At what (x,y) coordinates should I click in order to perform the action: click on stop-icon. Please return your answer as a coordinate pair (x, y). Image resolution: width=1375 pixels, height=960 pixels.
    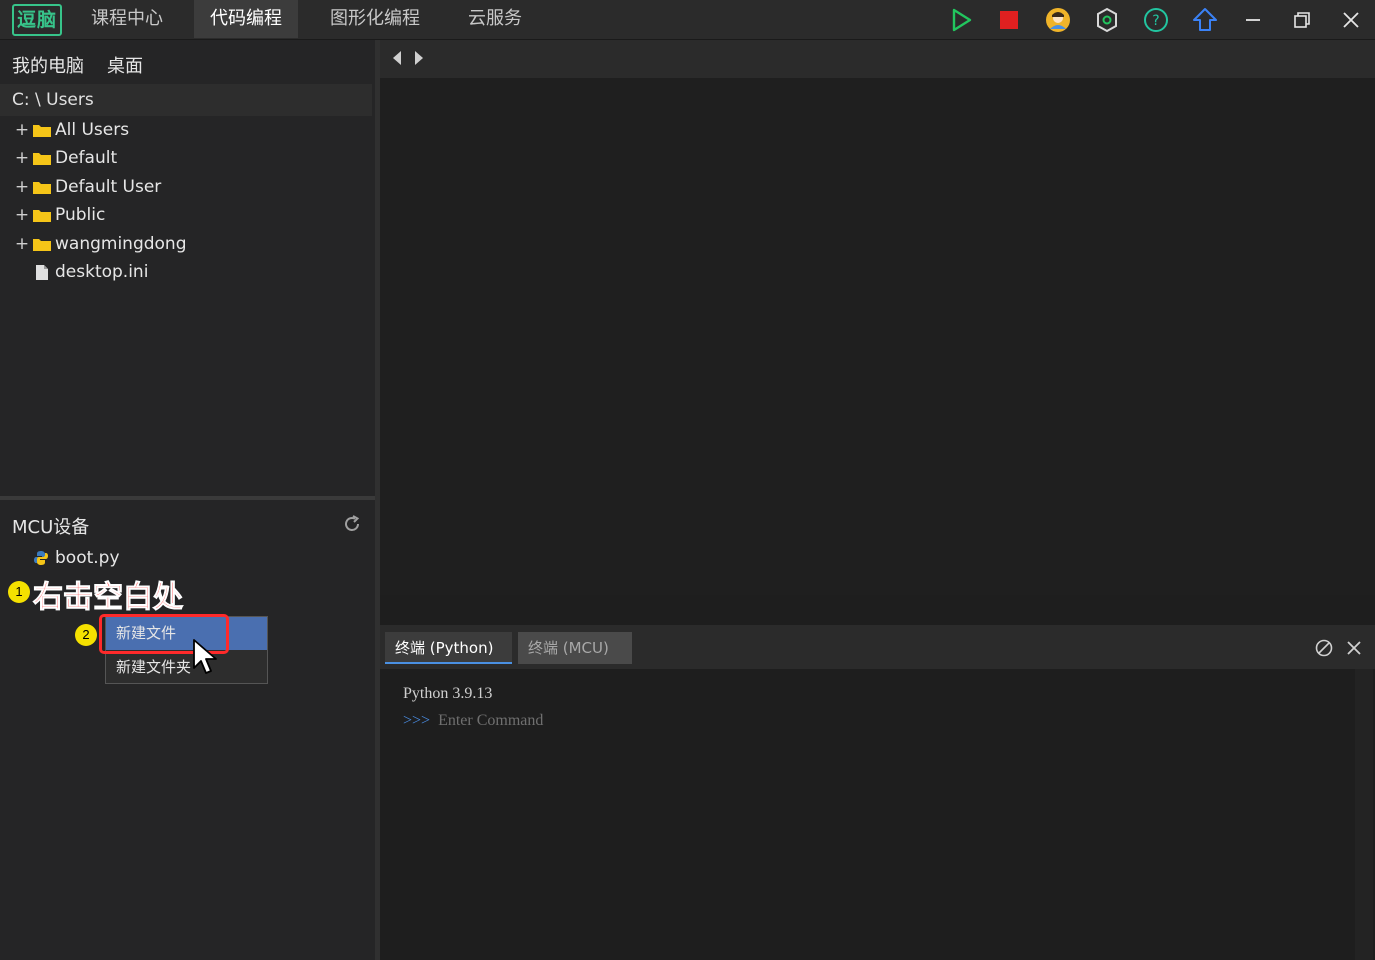
    Looking at the image, I should click on (1009, 20).